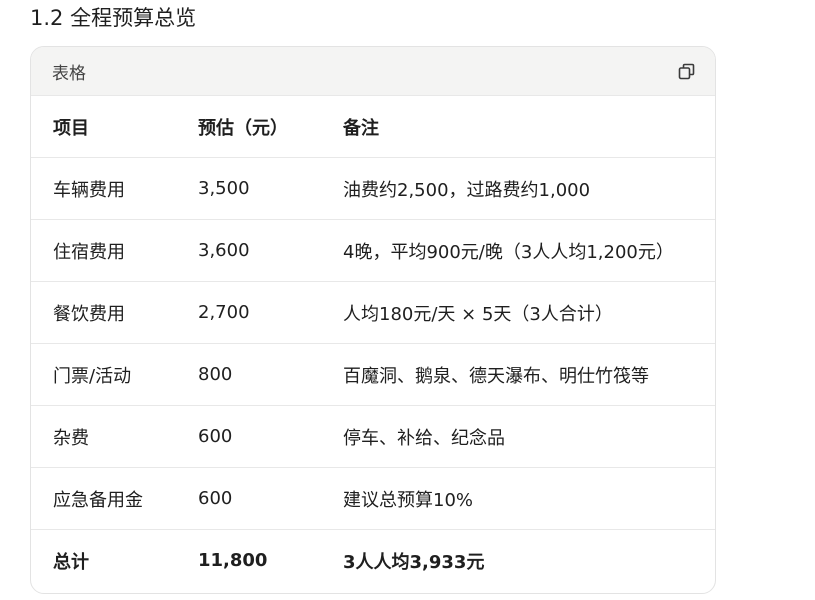 This screenshot has height=600, width=815. What do you see at coordinates (248, 188) in the screenshot?
I see `cell-estimate: 3,500` at bounding box center [248, 188].